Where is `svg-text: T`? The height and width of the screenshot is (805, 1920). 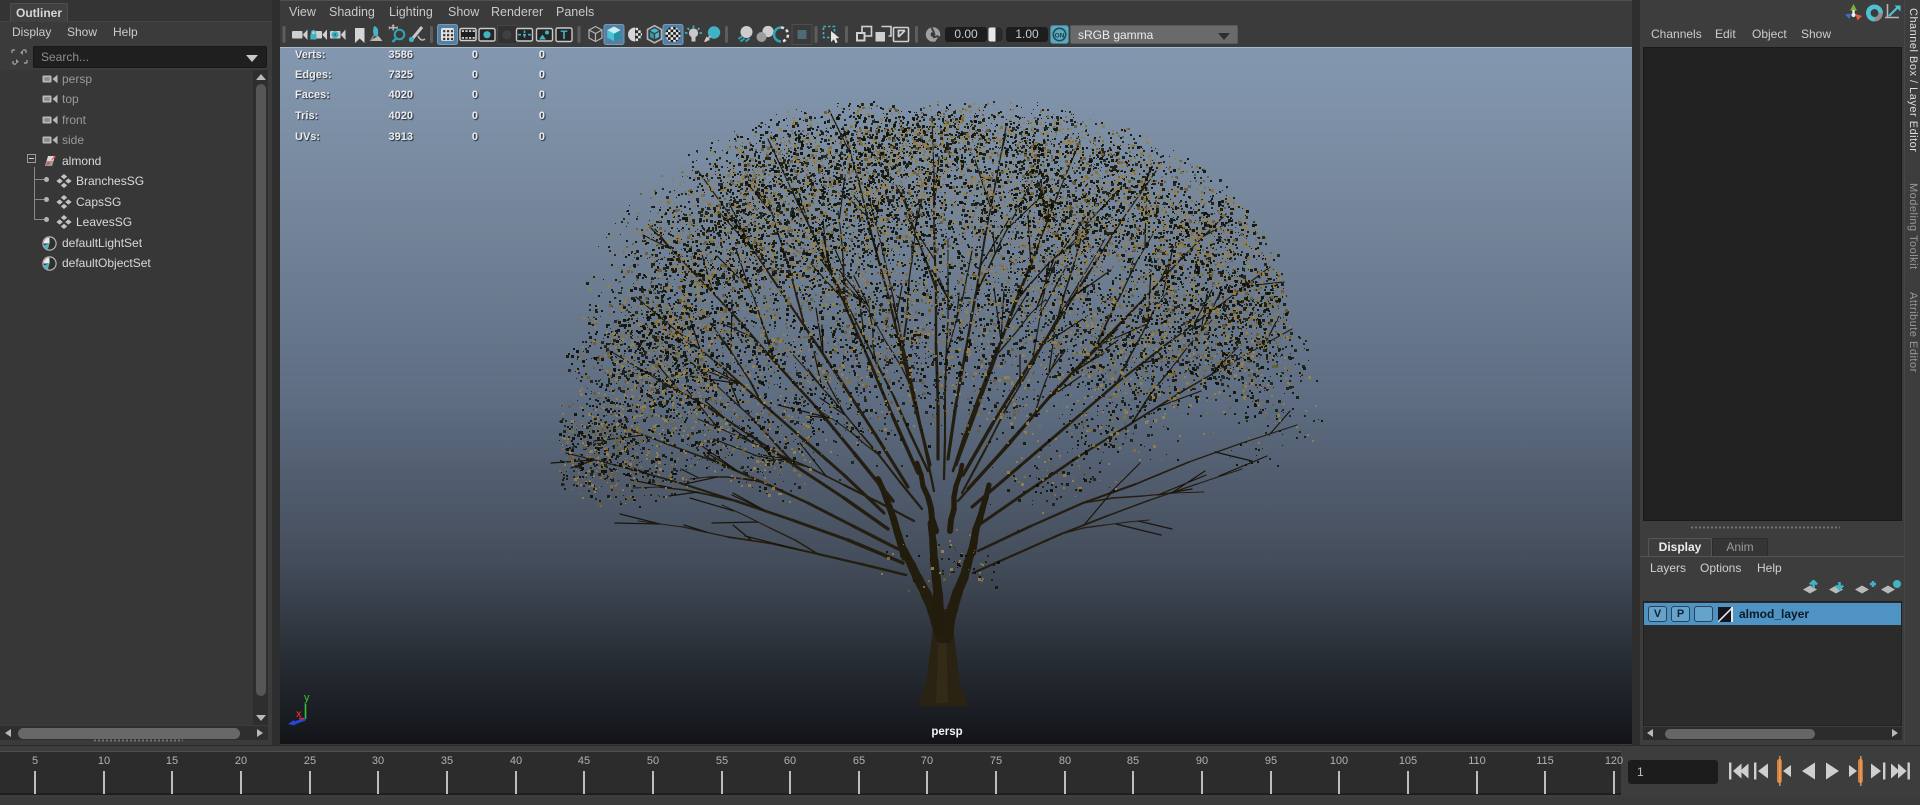
svg-text: T is located at coordinates (563, 36).